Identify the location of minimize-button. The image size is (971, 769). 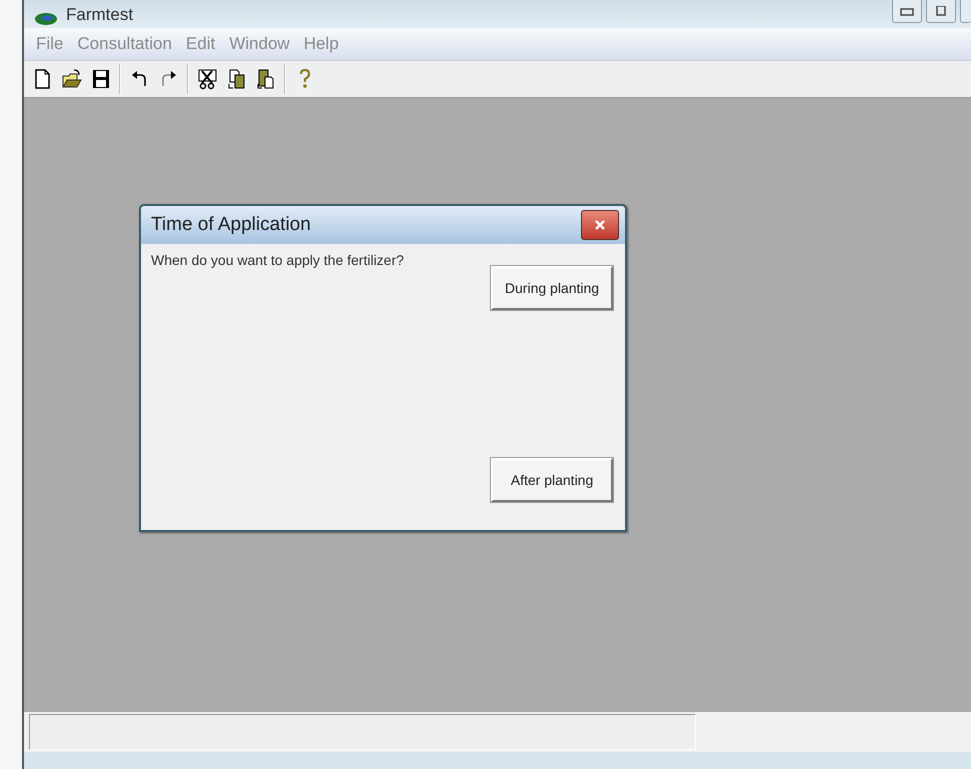
(907, 11).